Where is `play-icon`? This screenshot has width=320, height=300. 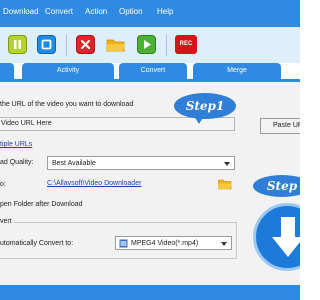
play-icon is located at coordinates (147, 44).